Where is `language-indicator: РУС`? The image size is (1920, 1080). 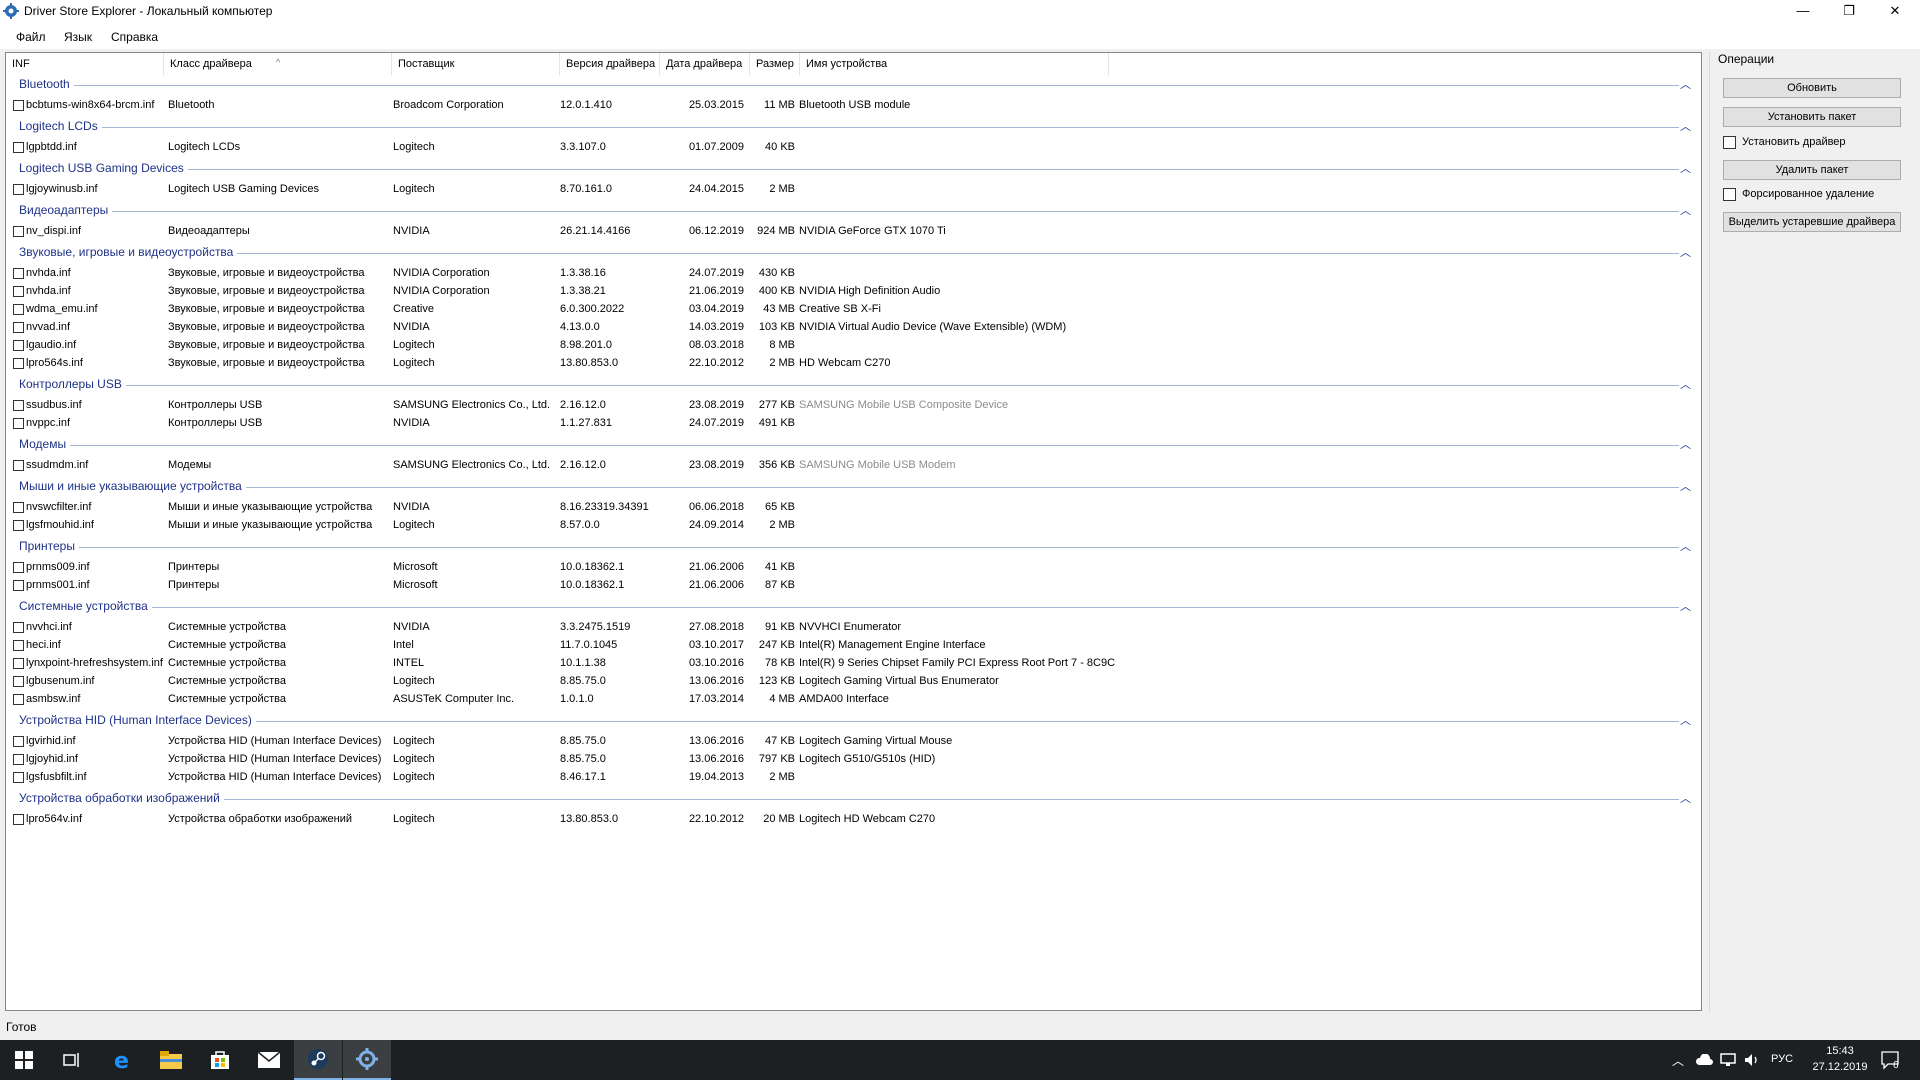
language-indicator: РУС is located at coordinates (1782, 1059).